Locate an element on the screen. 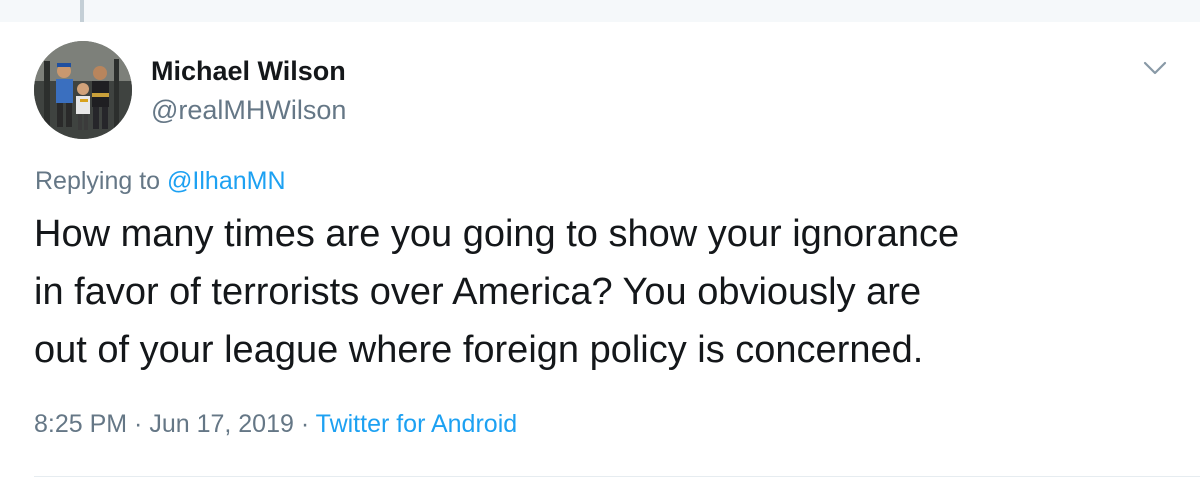  replying-to-mention-link: @IlhanMN is located at coordinates (226, 181).